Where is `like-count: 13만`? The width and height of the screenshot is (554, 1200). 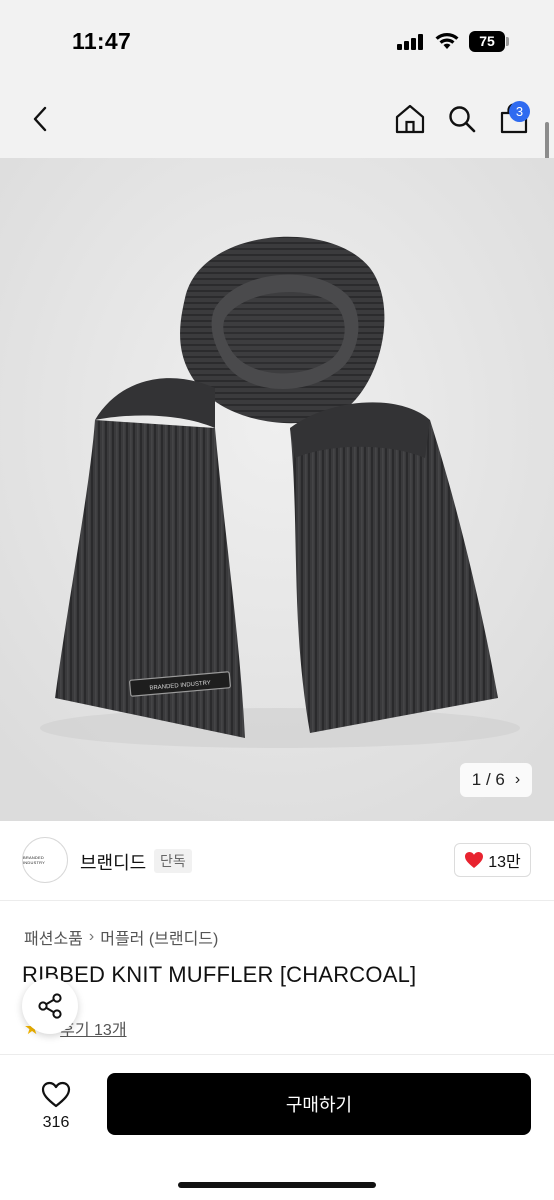
like-count: 13만 is located at coordinates (504, 862).